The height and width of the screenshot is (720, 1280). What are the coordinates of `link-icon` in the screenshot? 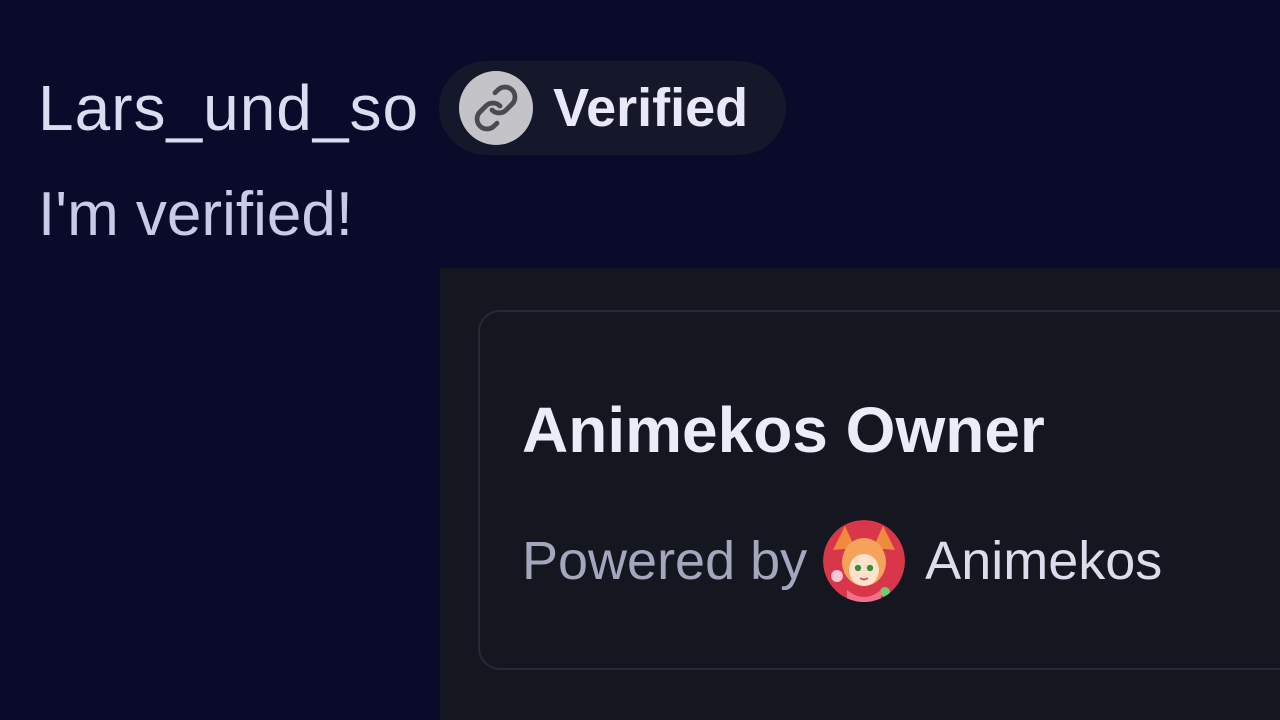 It's located at (496, 108).